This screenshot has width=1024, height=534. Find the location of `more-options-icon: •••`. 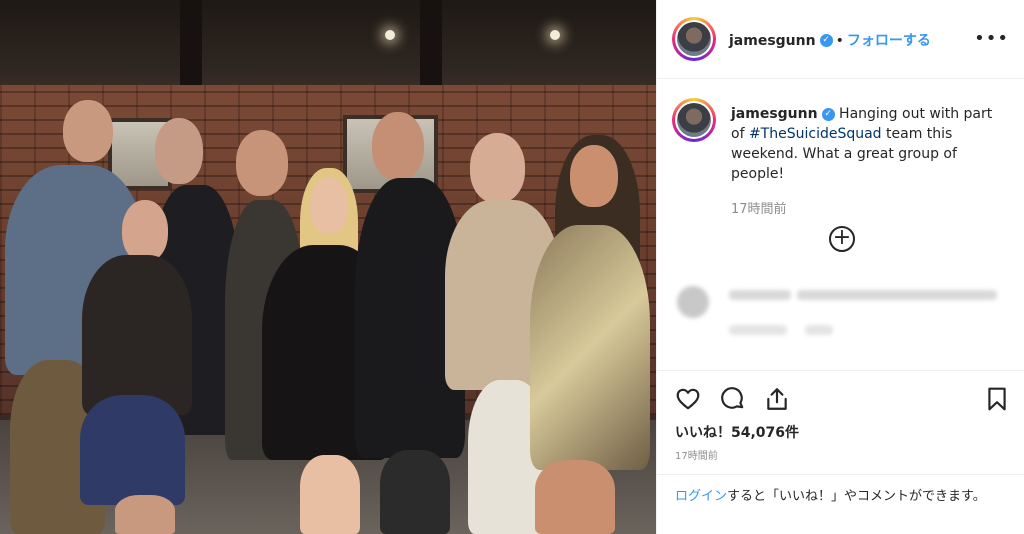

more-options-icon: ••• is located at coordinates (991, 38).